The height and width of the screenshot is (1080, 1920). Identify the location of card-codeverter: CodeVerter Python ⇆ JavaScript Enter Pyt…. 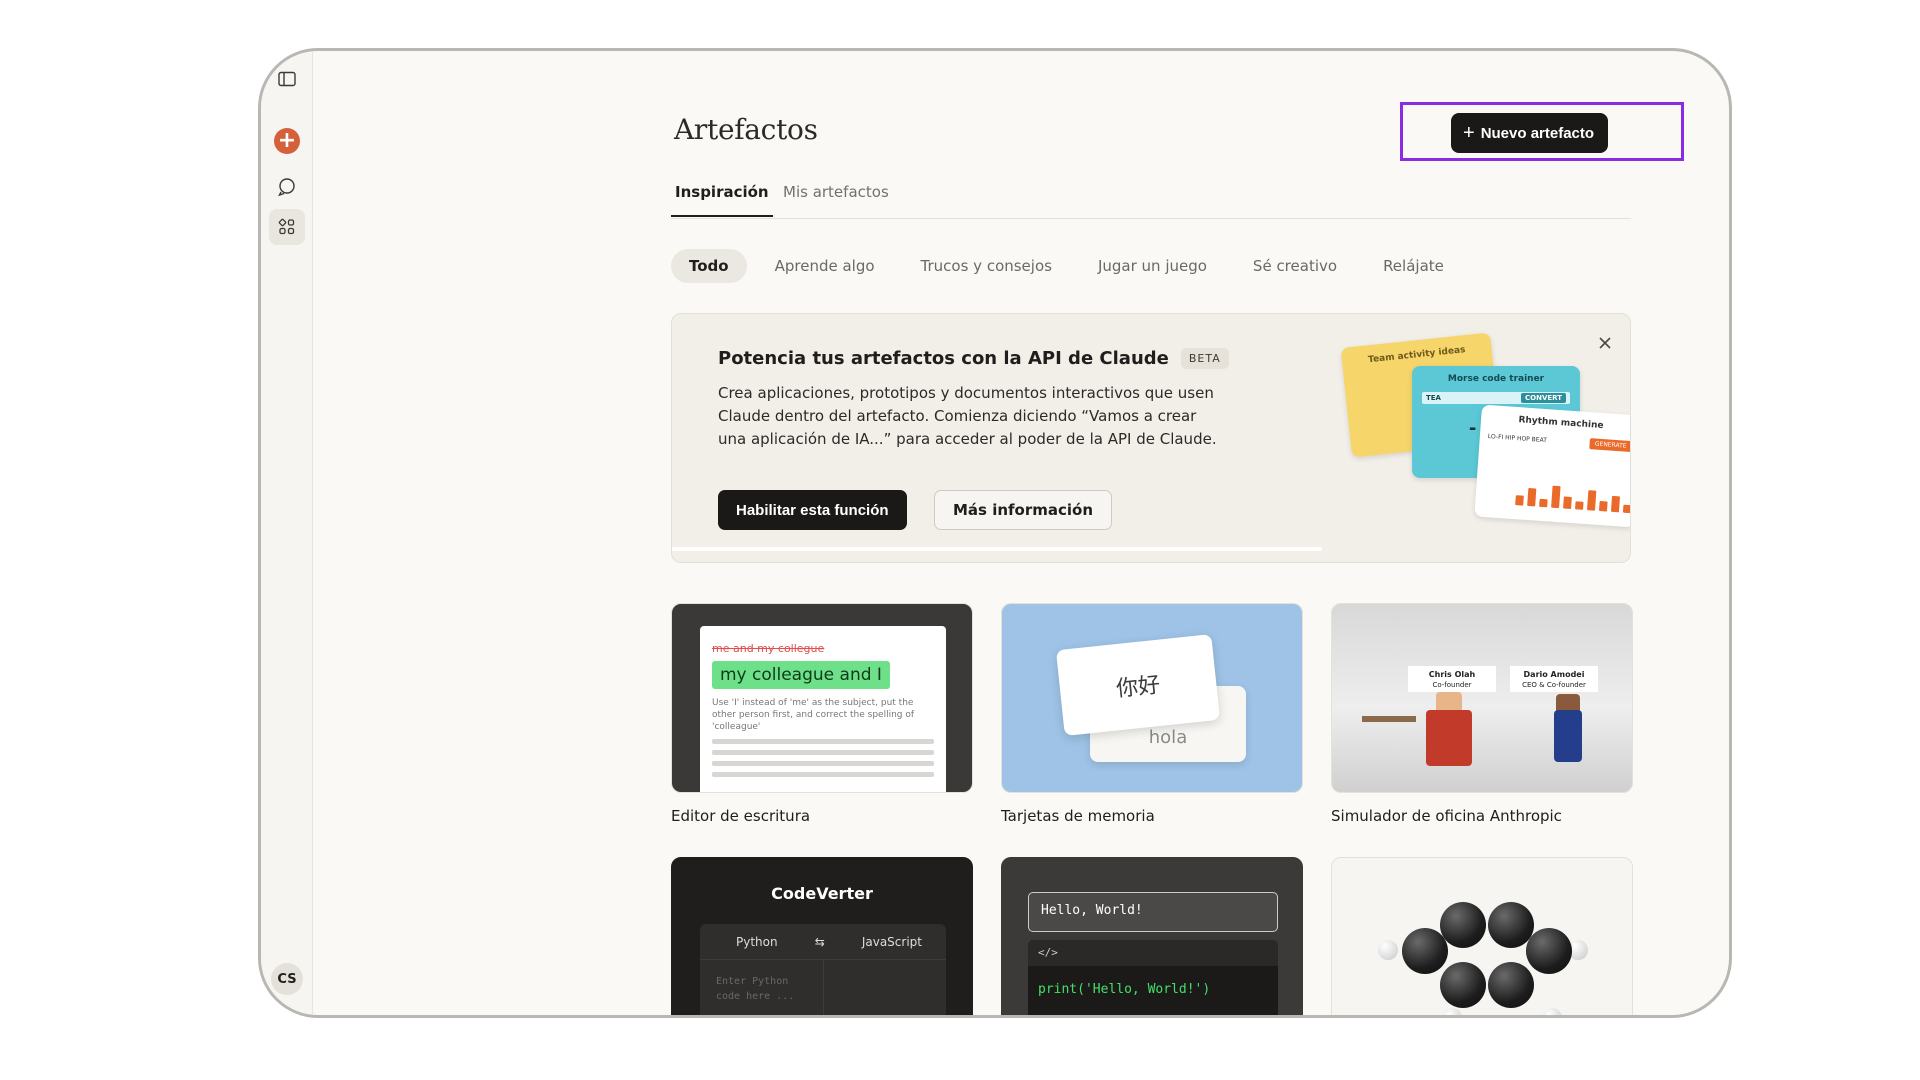
(822, 936).